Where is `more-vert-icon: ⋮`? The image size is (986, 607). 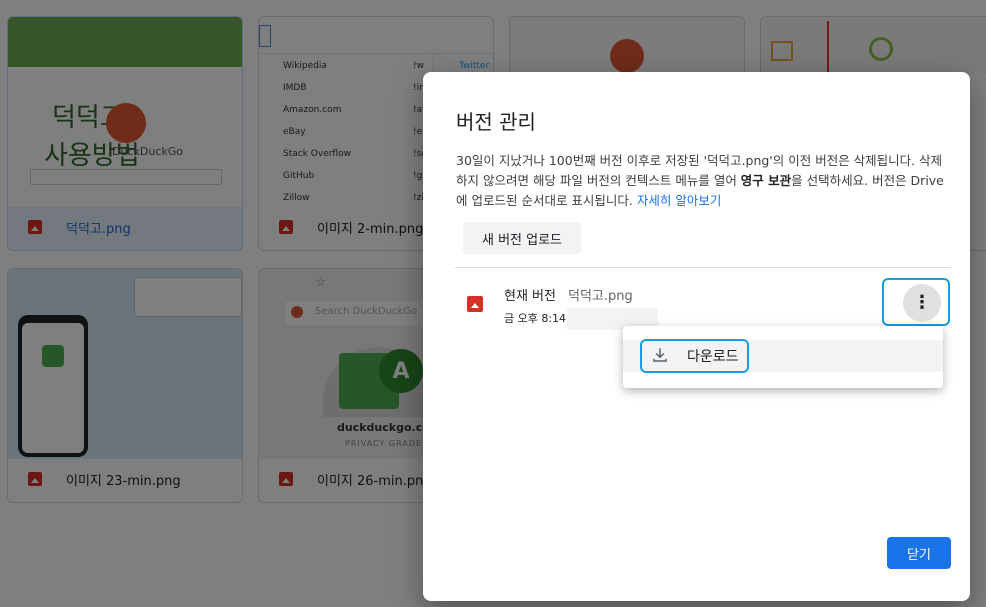 more-vert-icon: ⋮ is located at coordinates (922, 302).